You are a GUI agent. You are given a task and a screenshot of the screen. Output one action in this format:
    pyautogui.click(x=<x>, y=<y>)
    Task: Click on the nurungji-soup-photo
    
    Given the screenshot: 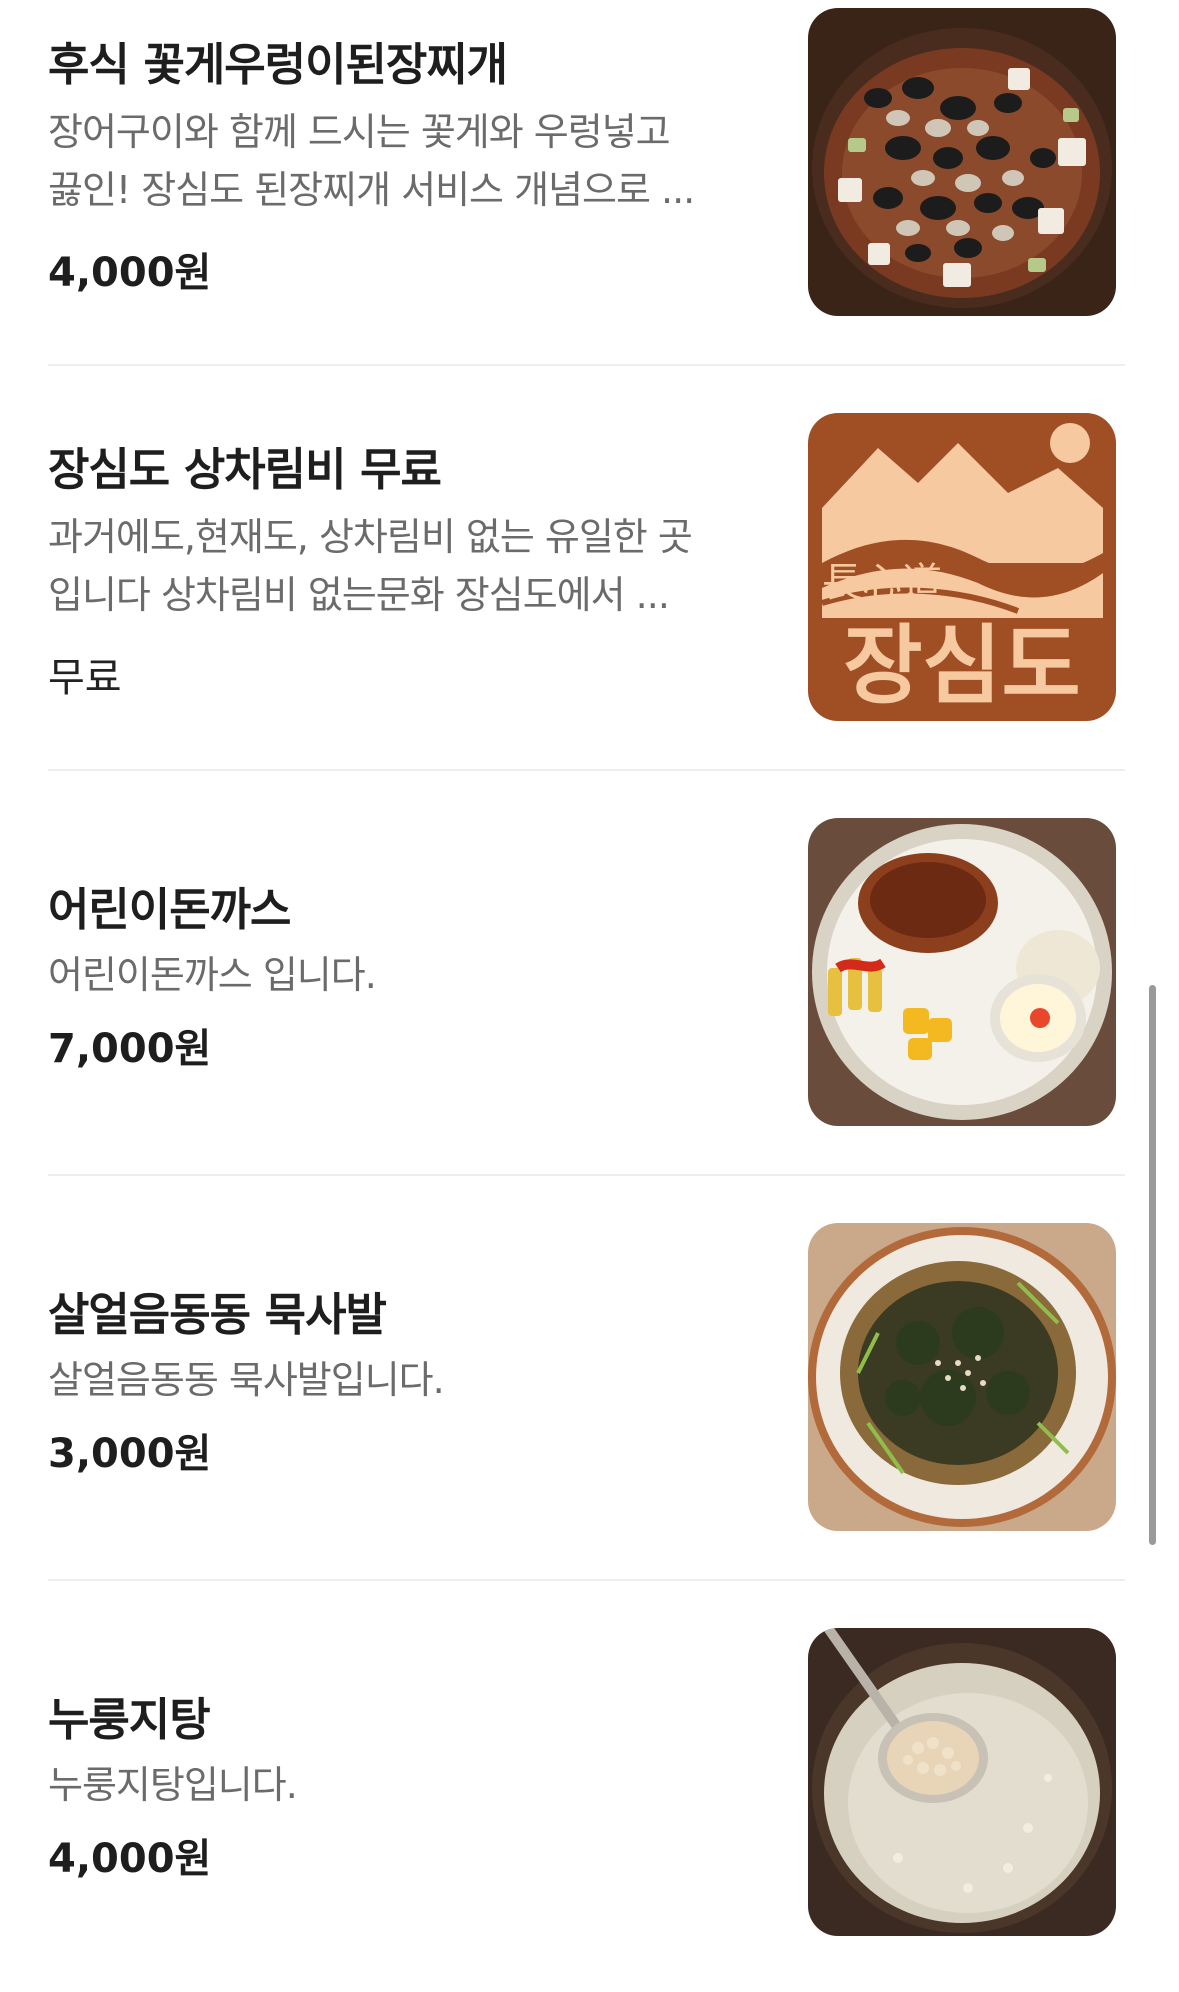 What is the action you would take?
    pyautogui.click(x=962, y=1782)
    